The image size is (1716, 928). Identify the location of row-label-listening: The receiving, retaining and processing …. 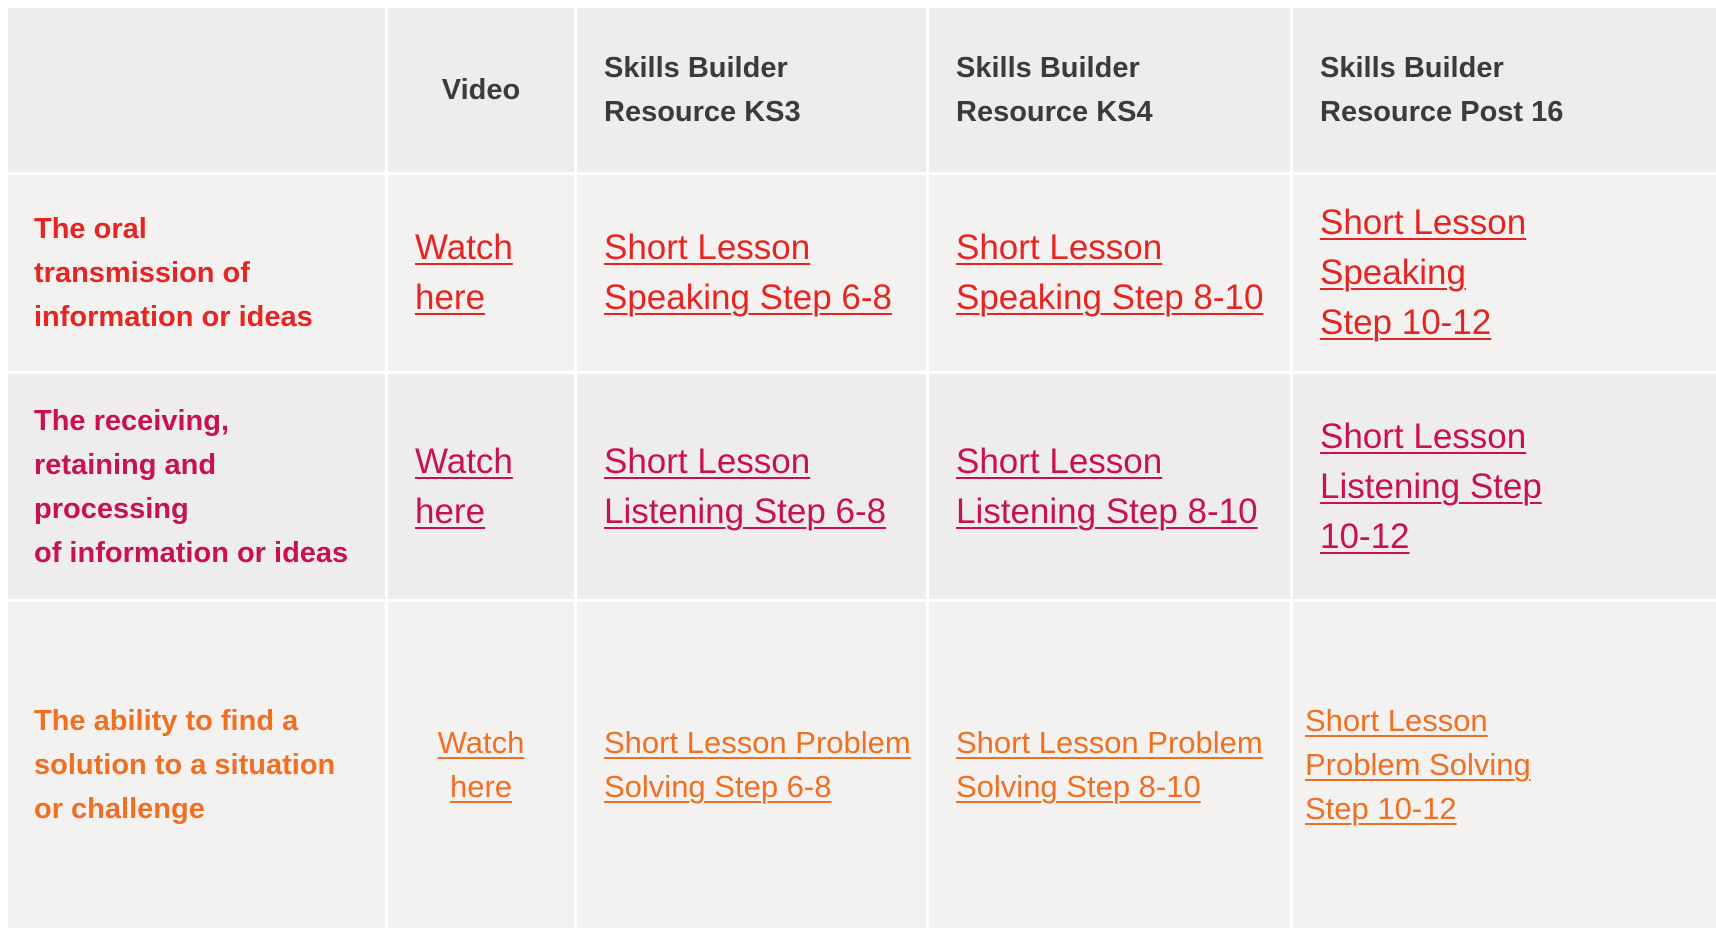
(191, 486).